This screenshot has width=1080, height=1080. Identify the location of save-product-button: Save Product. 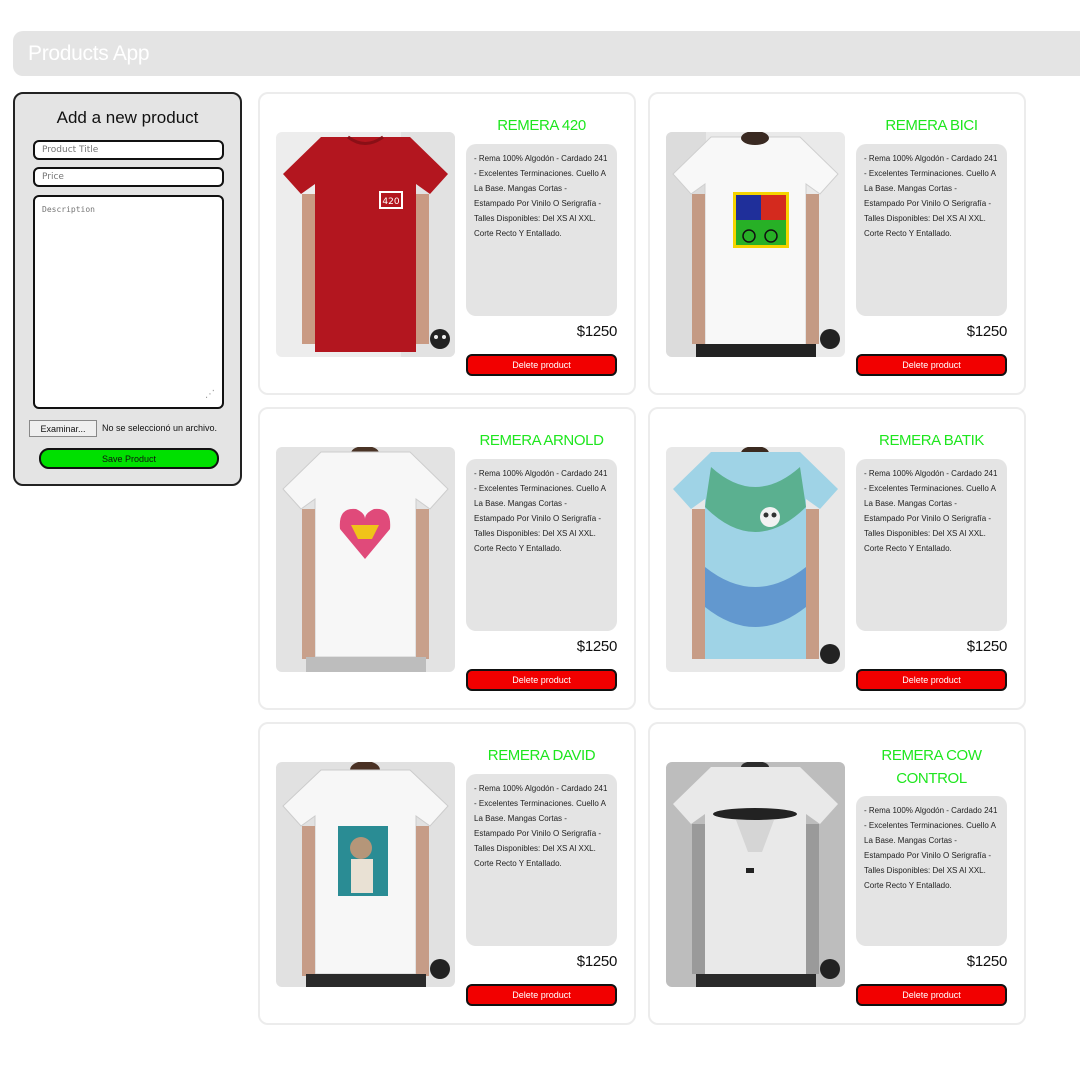
(129, 458).